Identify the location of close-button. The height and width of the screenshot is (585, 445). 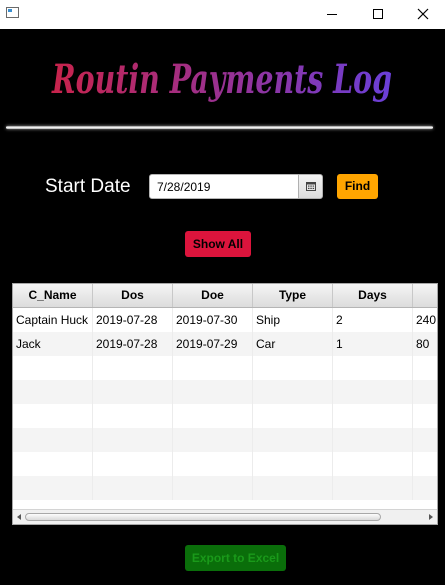
(422, 14).